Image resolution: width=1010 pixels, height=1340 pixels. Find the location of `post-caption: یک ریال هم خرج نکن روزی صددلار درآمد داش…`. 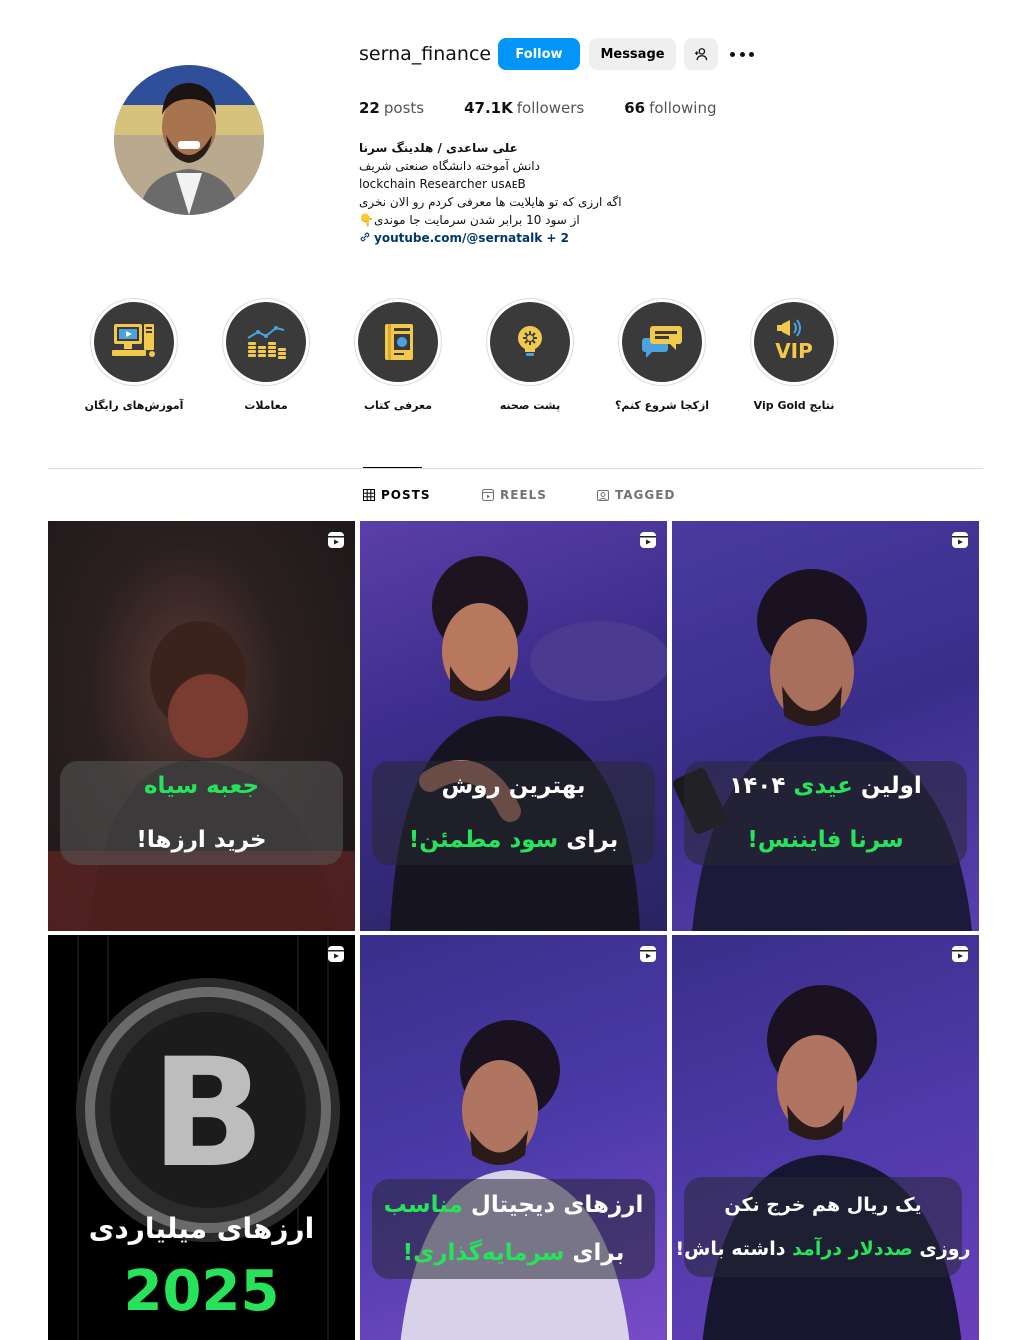

post-caption: یک ریال هم خرج نکن روزی صددلار درآمد داش… is located at coordinates (823, 1227).